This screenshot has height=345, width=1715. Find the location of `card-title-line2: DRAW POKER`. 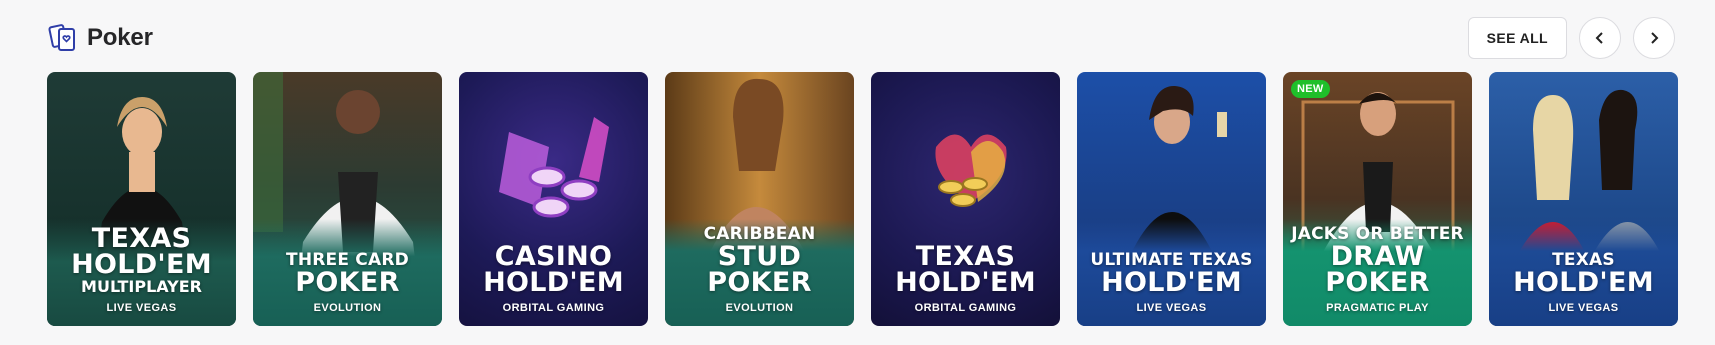

card-title-line2: DRAW POKER is located at coordinates (1377, 269).